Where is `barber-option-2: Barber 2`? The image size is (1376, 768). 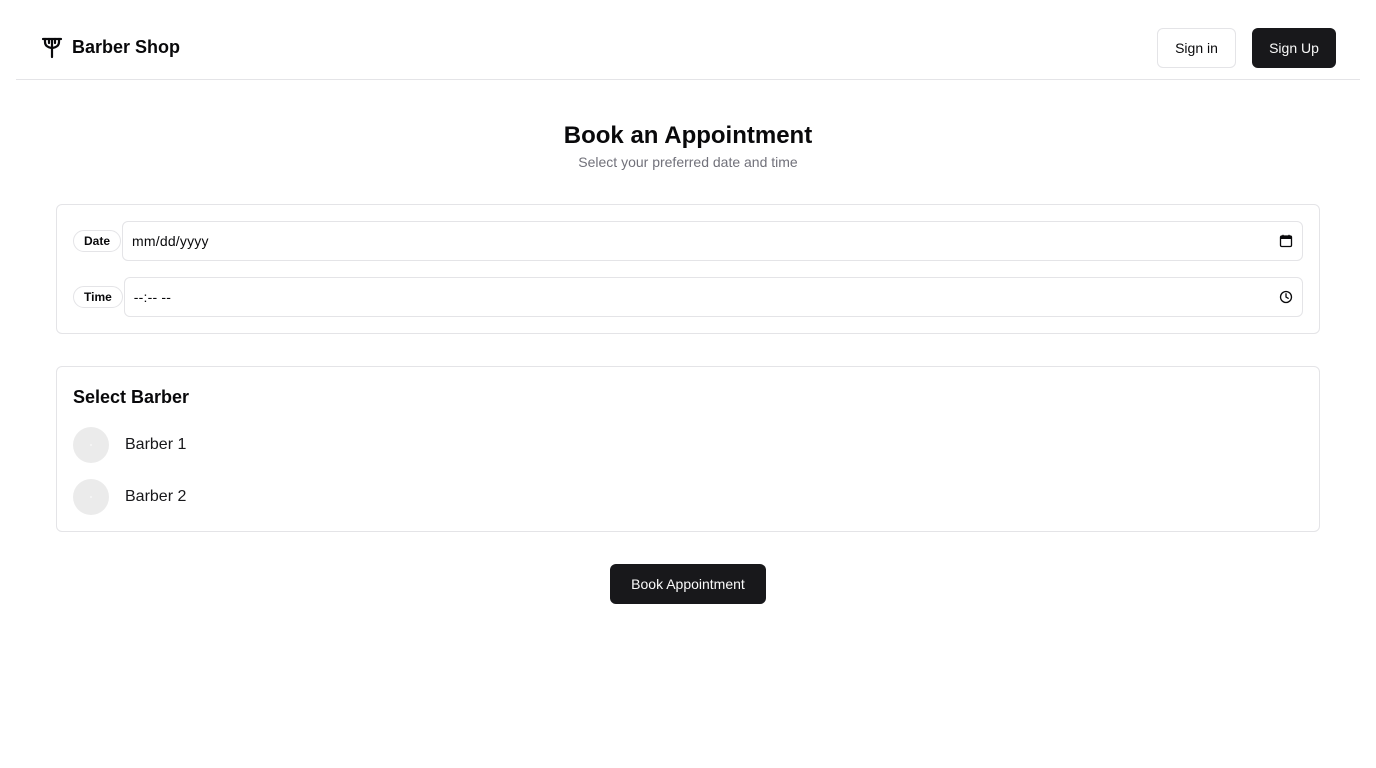 barber-option-2: Barber 2 is located at coordinates (129, 497).